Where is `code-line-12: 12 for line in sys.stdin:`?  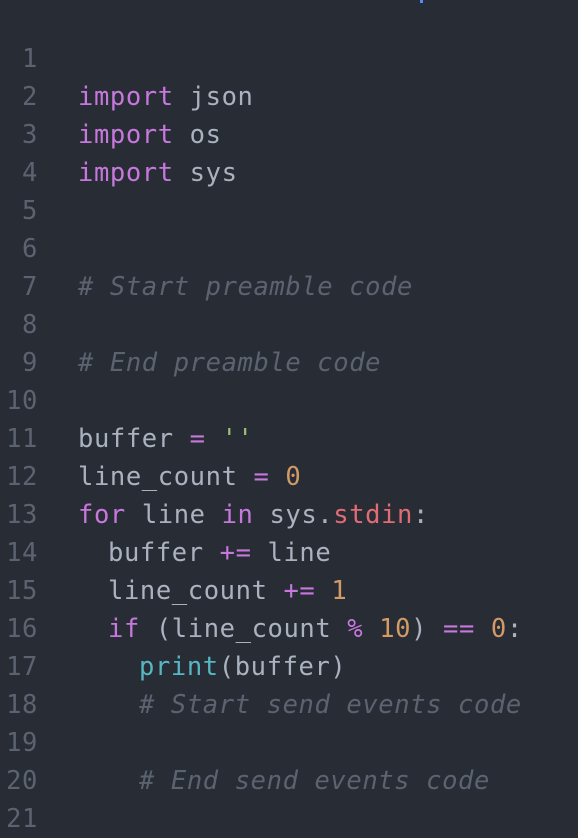 code-line-12: 12 for line in sys.stdin: is located at coordinates (289, 475).